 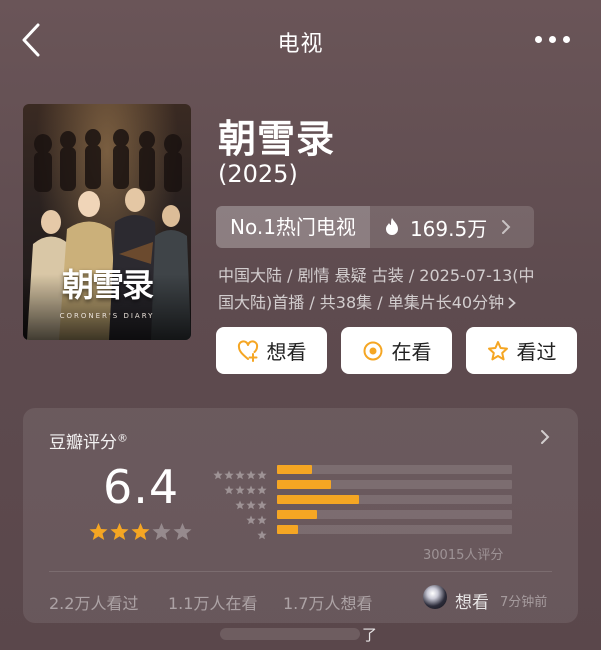 What do you see at coordinates (538, 39) in the screenshot?
I see `more-dots-icon` at bounding box center [538, 39].